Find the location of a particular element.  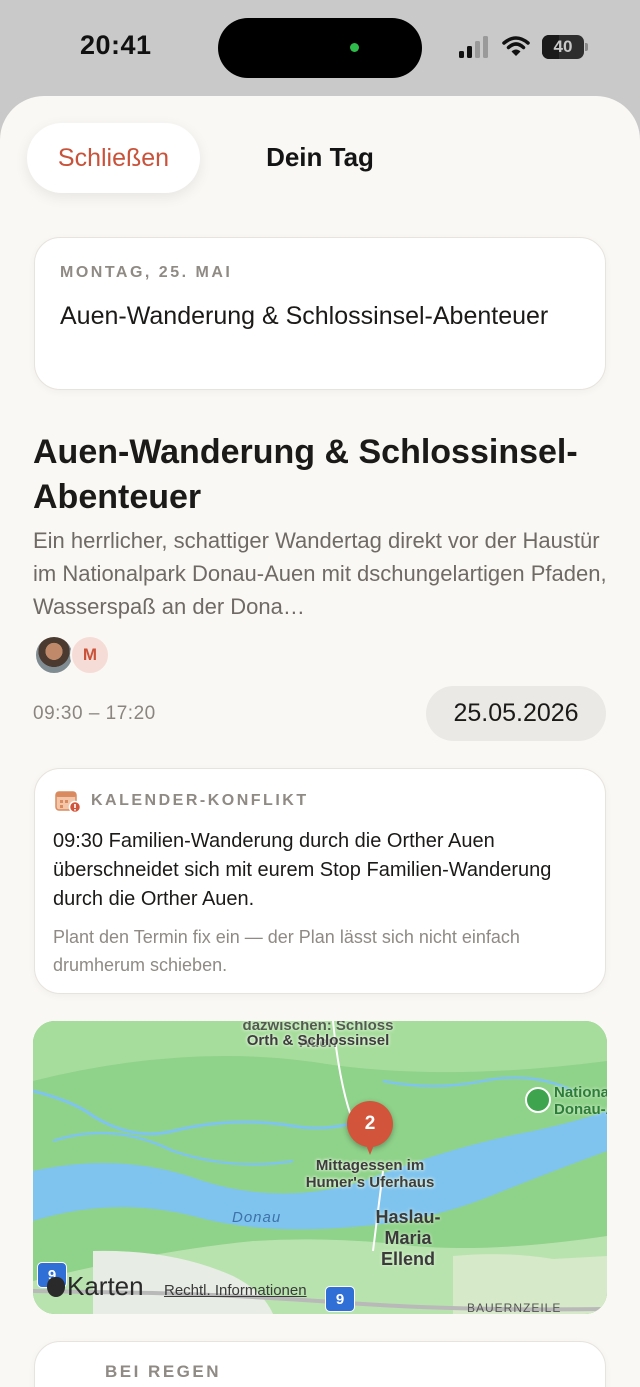

conflict-header: KALENDER-KONFLIKT is located at coordinates (182, 801).